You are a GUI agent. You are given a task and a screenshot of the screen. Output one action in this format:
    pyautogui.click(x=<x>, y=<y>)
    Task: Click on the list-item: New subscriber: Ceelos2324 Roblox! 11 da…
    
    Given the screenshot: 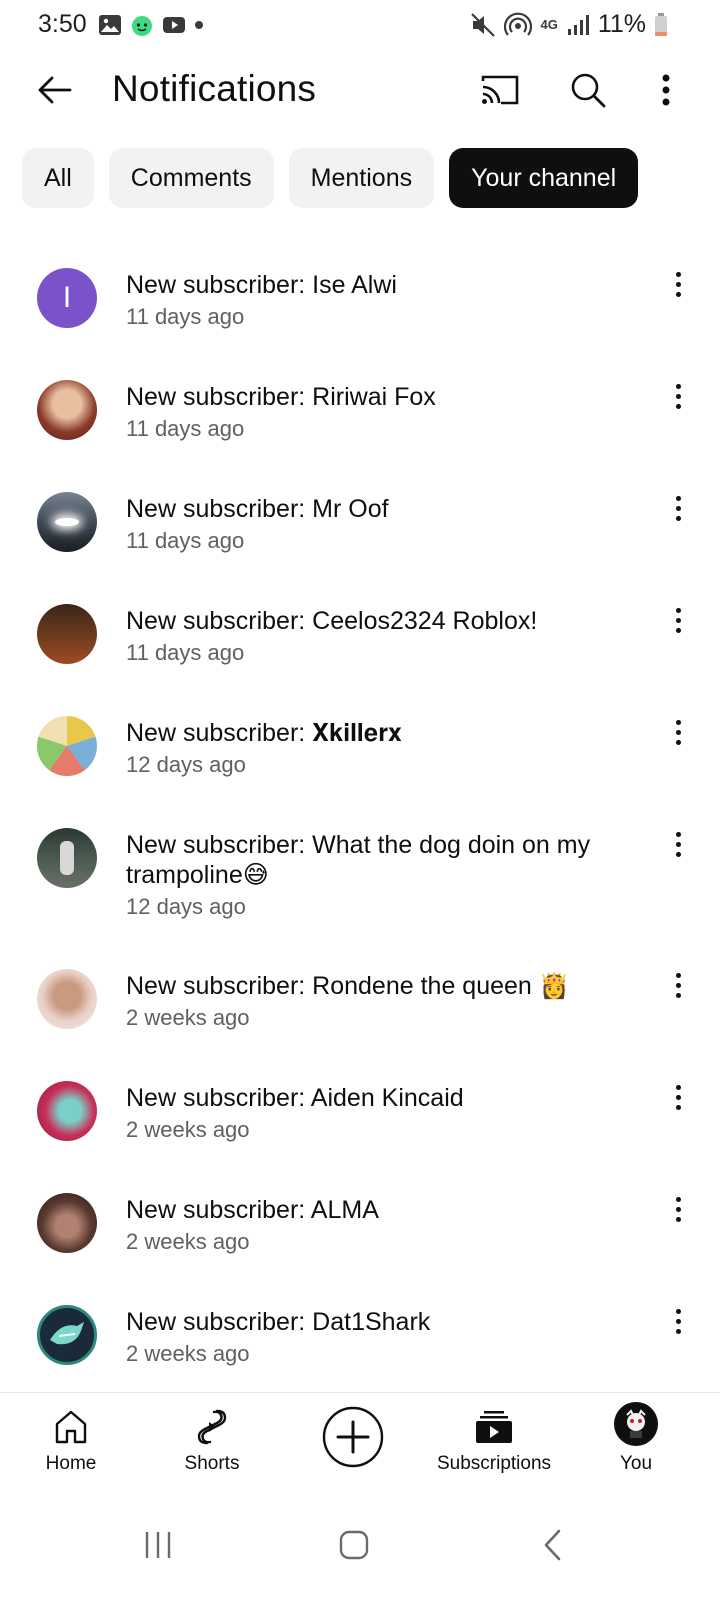 What is the action you would take?
    pyautogui.click(x=360, y=659)
    